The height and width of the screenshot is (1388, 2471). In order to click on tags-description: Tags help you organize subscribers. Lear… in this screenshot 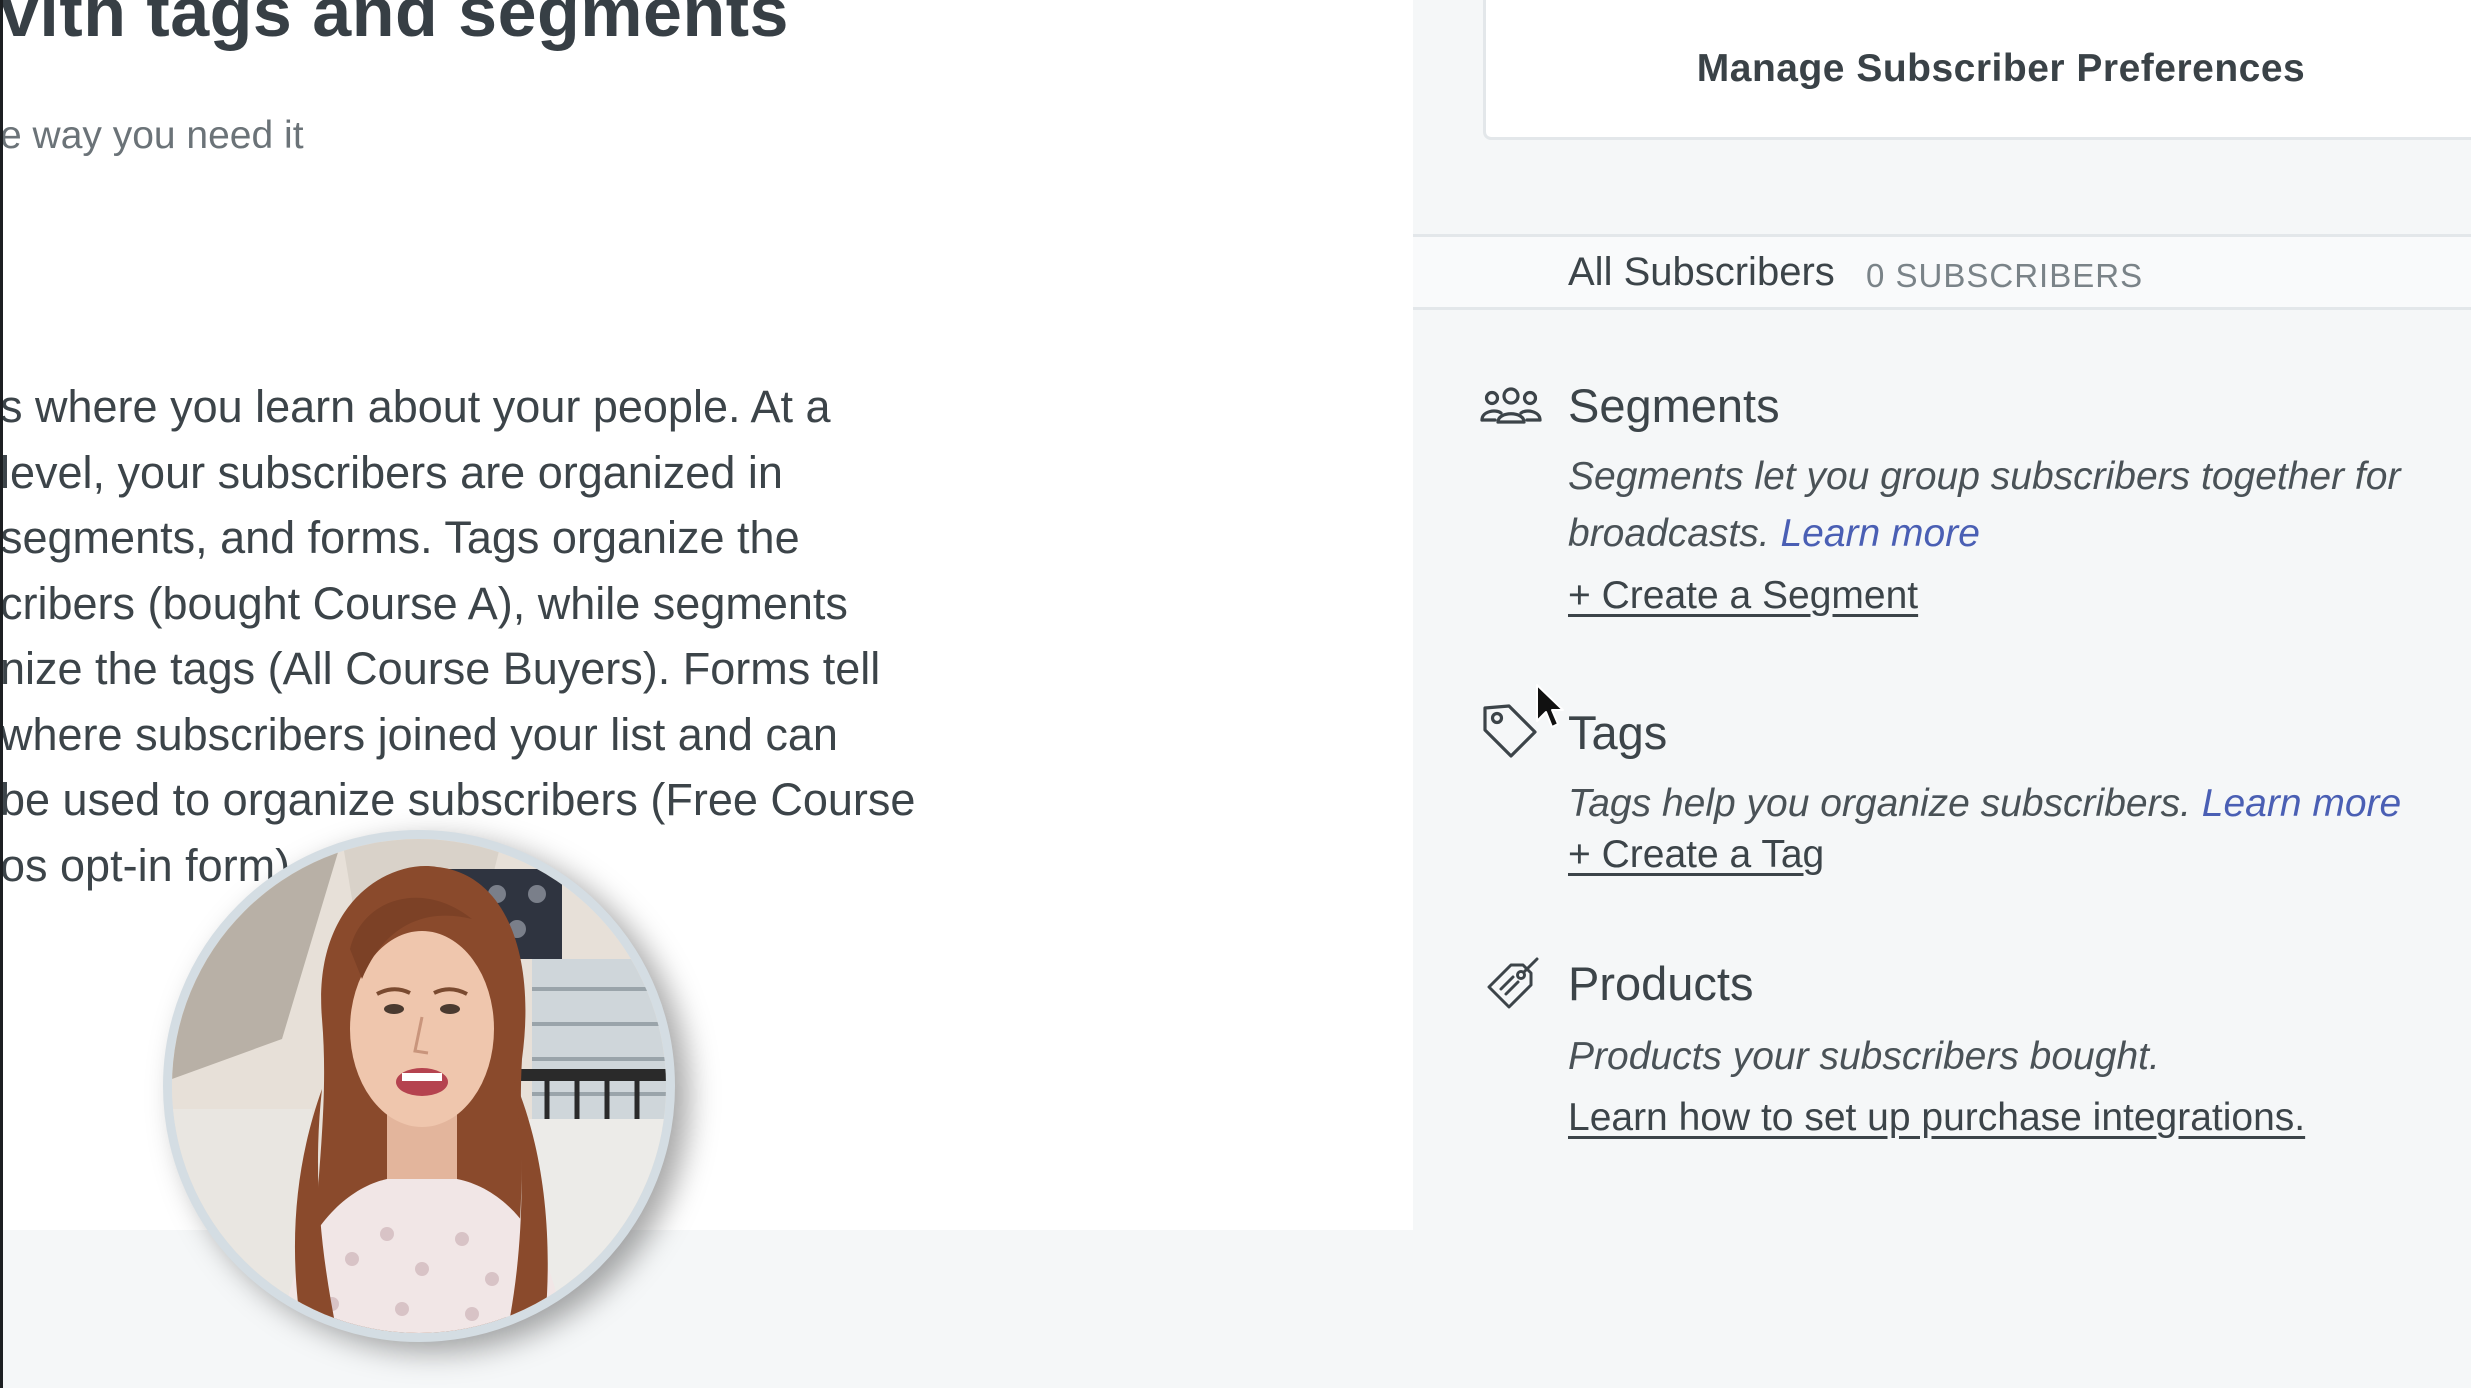, I will do `click(2008, 803)`.